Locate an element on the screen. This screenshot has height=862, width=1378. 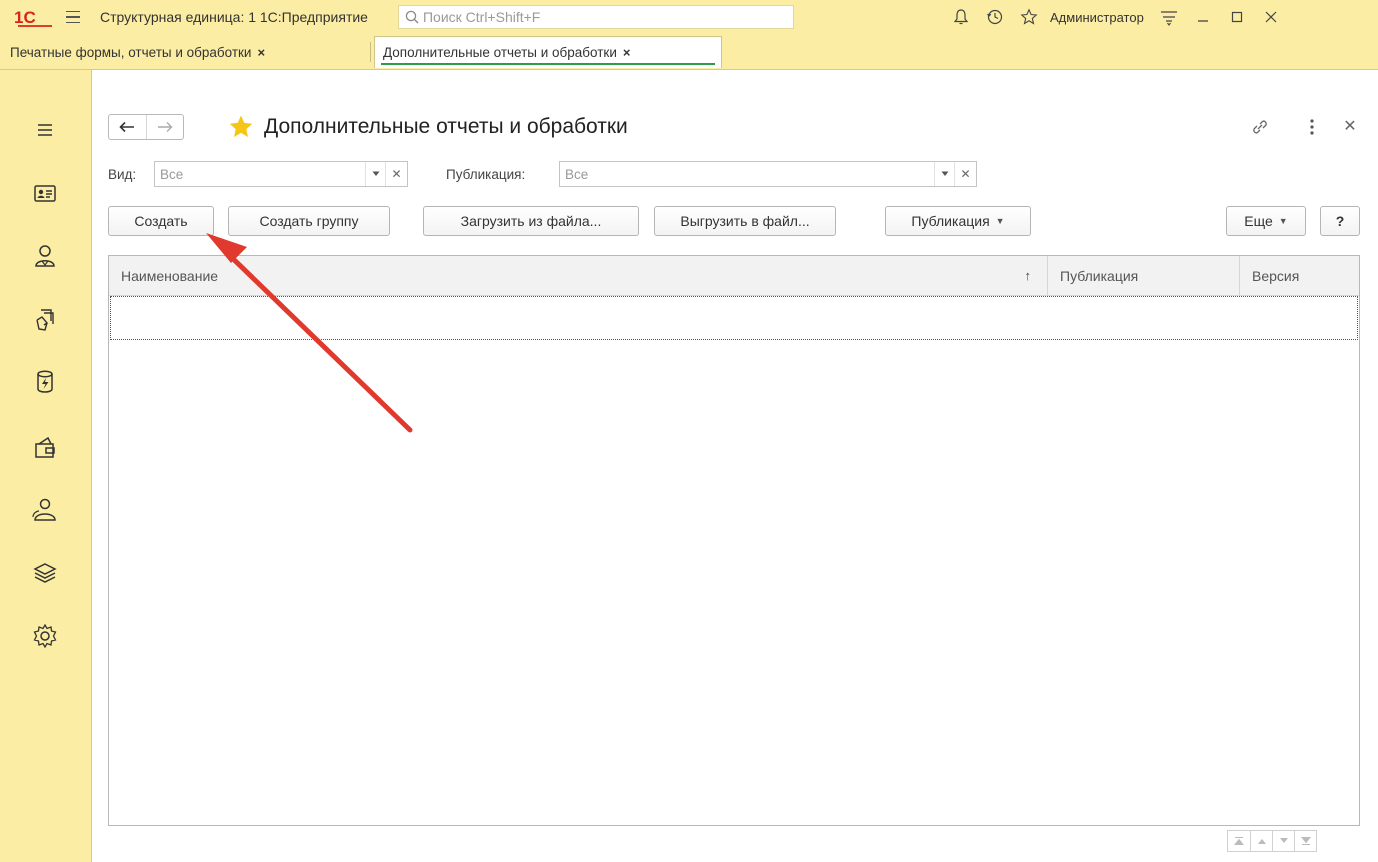
arrow-right-icon is located at coordinates (165, 127).